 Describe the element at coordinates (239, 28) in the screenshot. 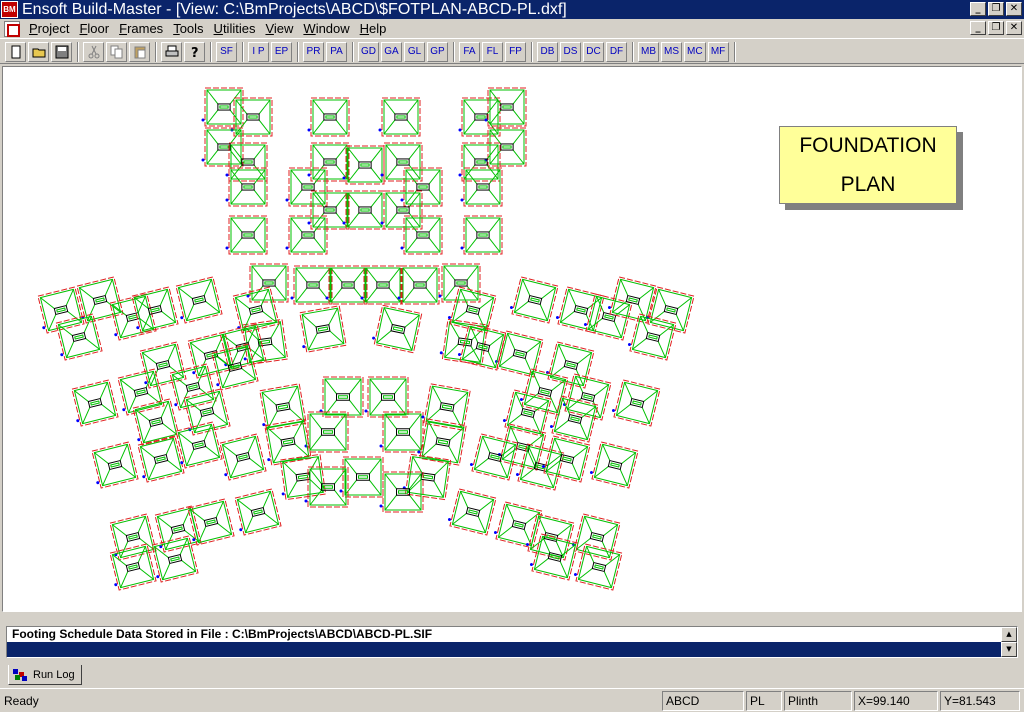

I see `menu-label: tilities` at that location.